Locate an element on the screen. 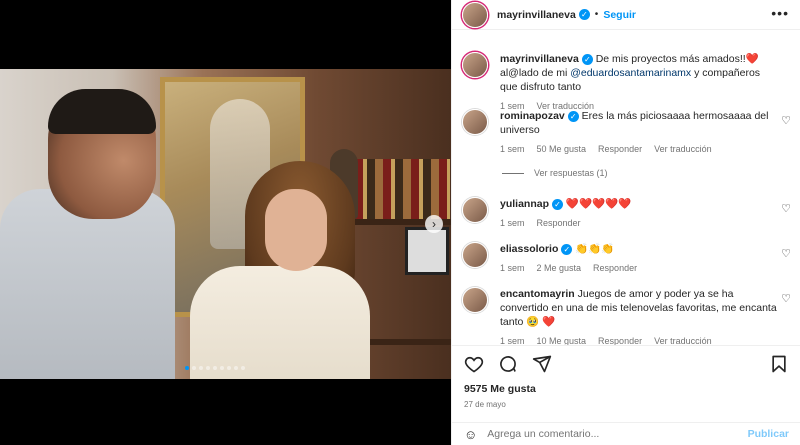 This screenshot has height=445, width=800. comment-input is located at coordinates (612, 434).